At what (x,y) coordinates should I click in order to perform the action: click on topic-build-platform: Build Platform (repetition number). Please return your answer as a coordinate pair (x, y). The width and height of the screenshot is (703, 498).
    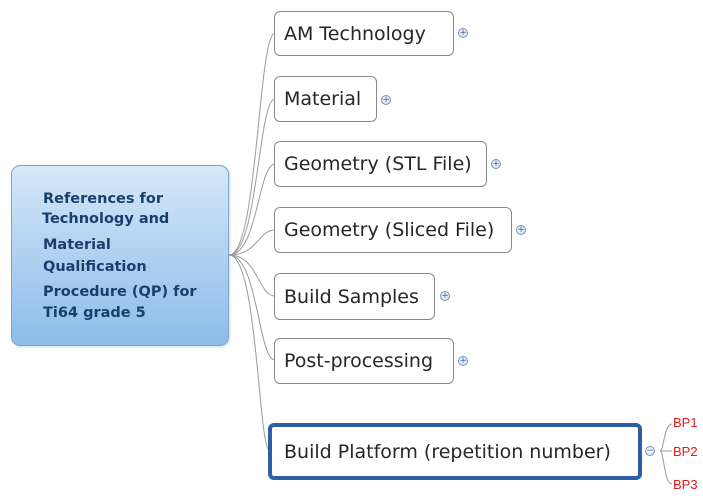
    Looking at the image, I should click on (455, 451).